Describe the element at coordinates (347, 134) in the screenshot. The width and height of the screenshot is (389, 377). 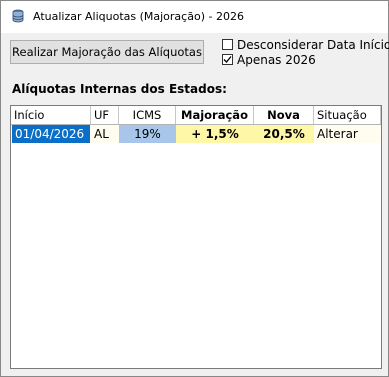
I see `cell-situacao: Alterar` at that location.